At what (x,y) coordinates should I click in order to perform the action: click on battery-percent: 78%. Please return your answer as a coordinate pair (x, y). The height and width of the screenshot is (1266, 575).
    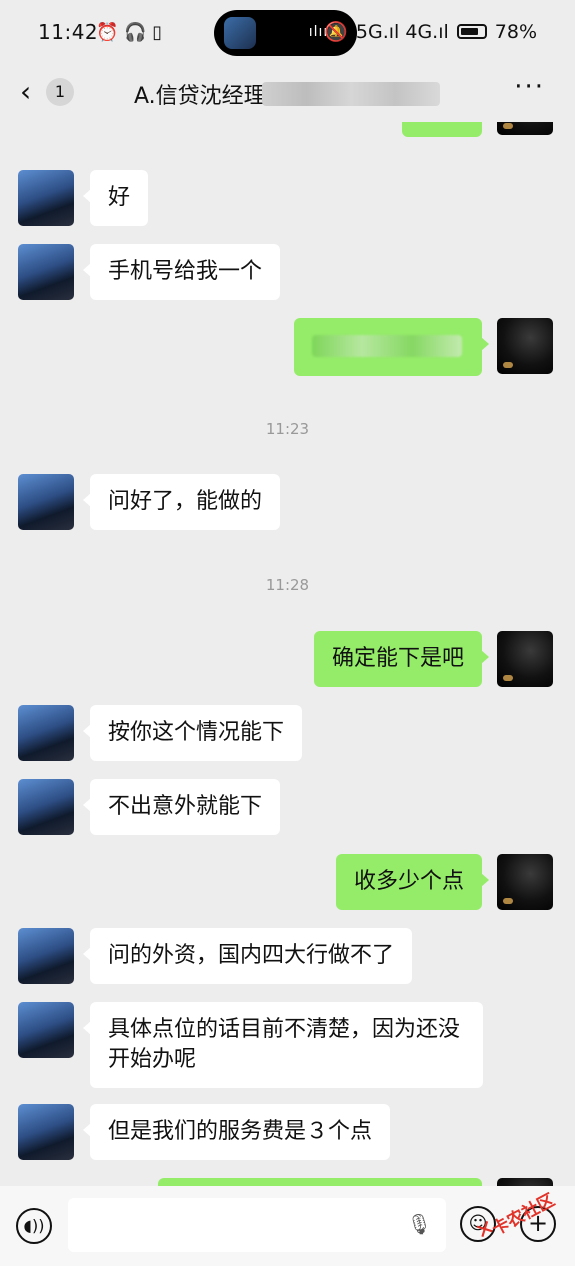
    Looking at the image, I should click on (515, 31).